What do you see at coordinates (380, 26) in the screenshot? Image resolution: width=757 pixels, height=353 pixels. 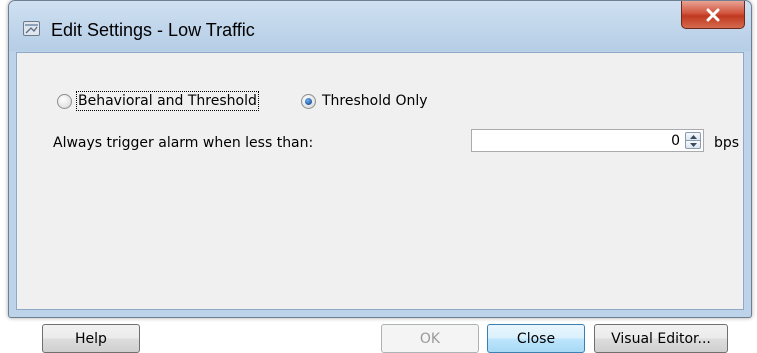 I see `title-bar: Edit Settings - Low Traffic` at bounding box center [380, 26].